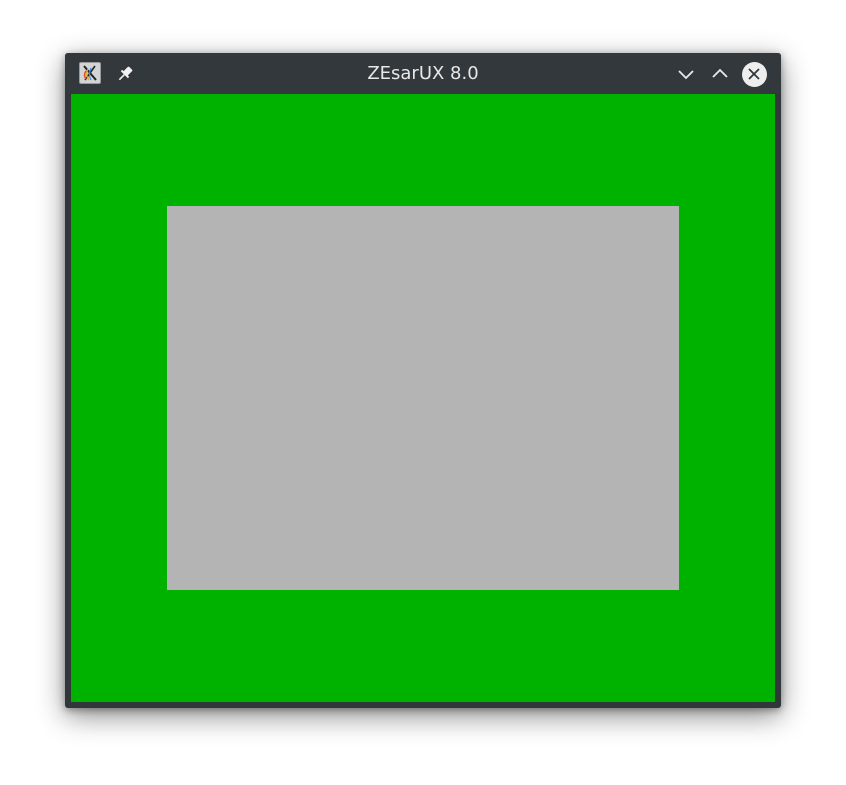 This screenshot has width=846, height=785. I want to click on chevron-up-icon, so click(720, 73).